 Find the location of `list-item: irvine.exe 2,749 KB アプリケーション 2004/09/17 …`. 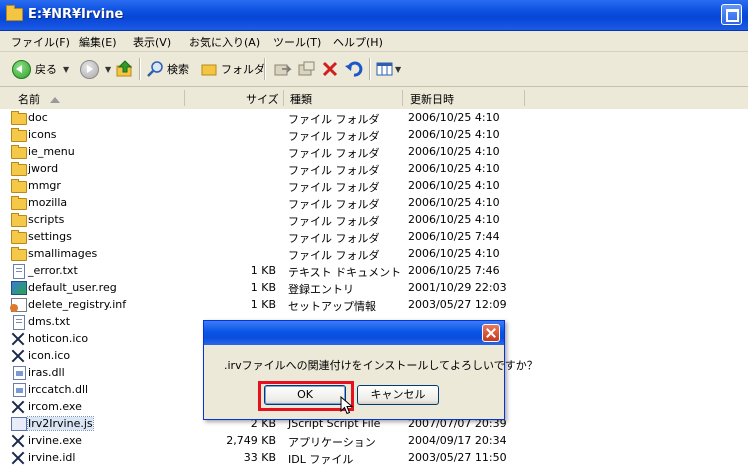

list-item: irvine.exe 2,749 KB アプリケーション 2004/09/17 … is located at coordinates (374, 440).